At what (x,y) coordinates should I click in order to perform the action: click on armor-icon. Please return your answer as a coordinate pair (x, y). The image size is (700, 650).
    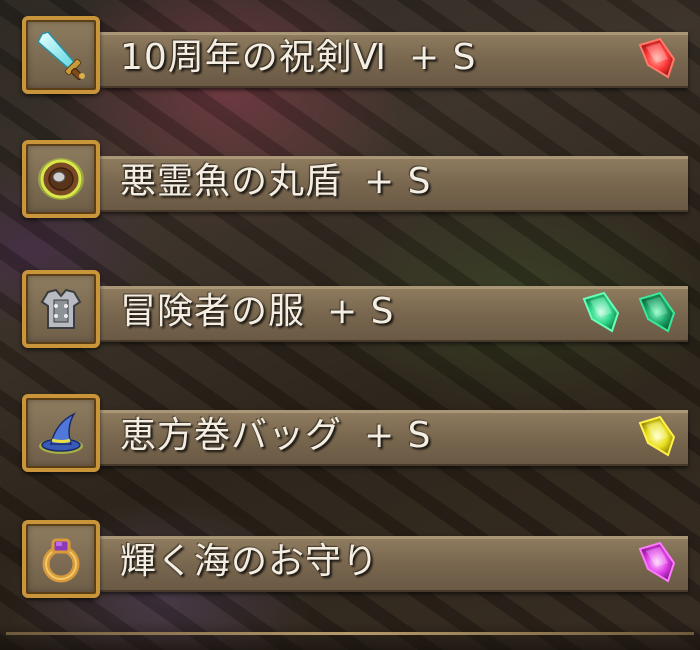
    Looking at the image, I should click on (61, 308).